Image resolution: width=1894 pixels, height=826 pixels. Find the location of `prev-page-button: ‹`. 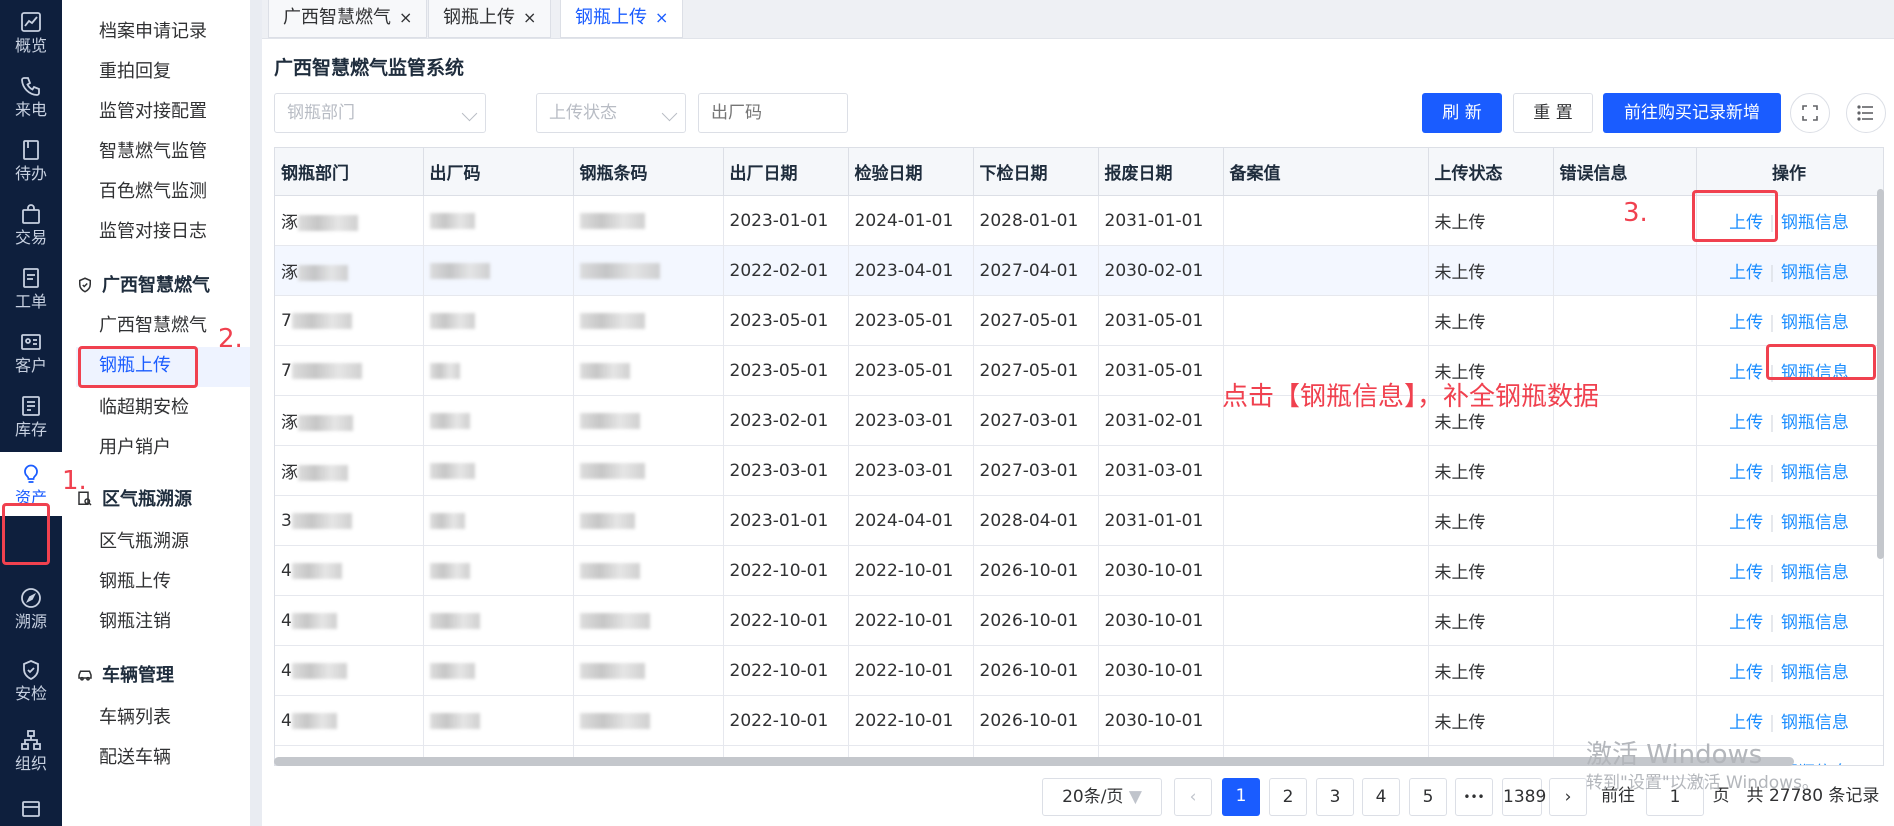

prev-page-button: ‹ is located at coordinates (1193, 797).